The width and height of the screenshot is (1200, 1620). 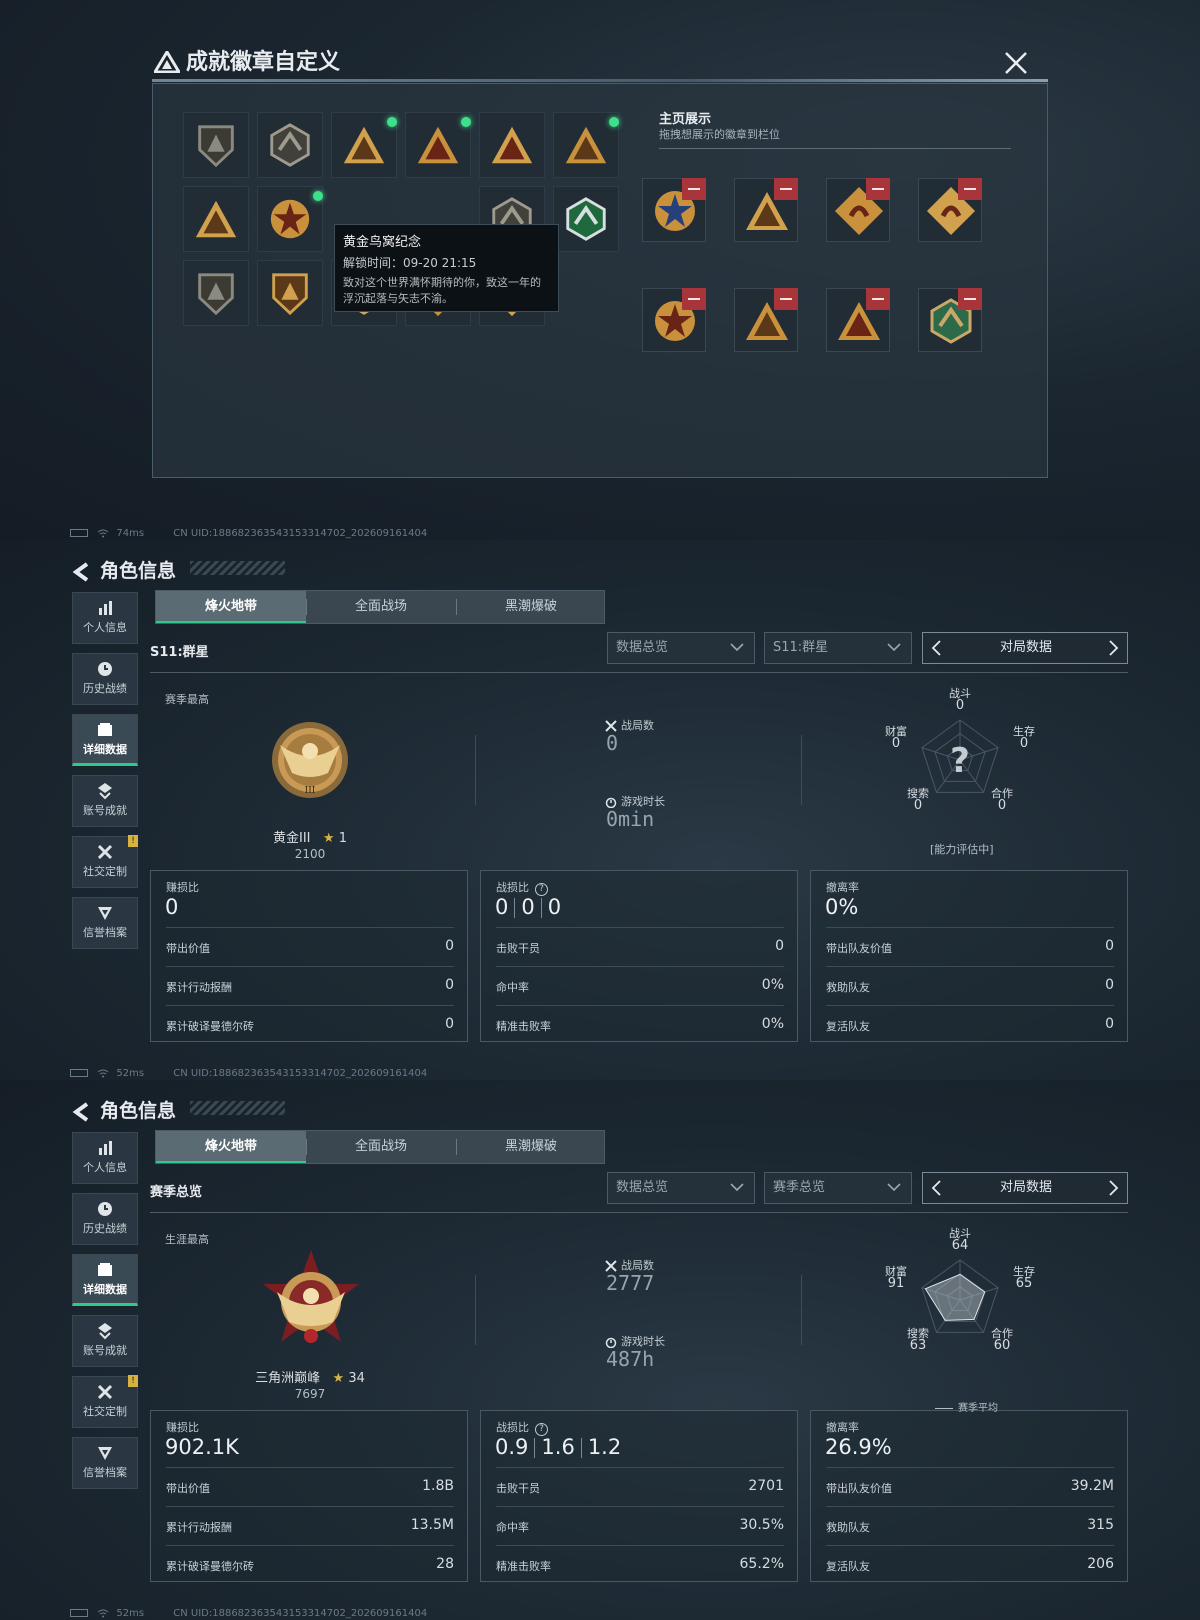 What do you see at coordinates (138, 571) in the screenshot?
I see `page-title: 角色信息` at bounding box center [138, 571].